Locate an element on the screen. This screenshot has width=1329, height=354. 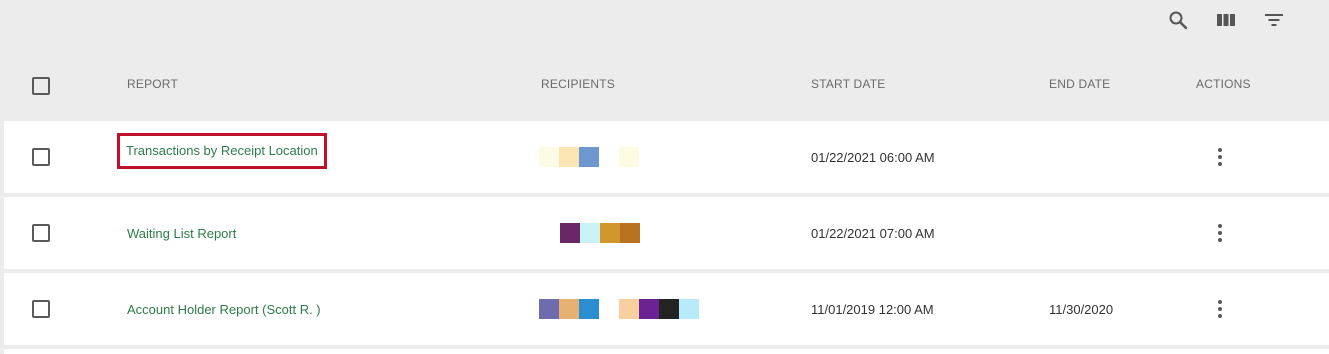
select-all-checkbox is located at coordinates (41, 86).